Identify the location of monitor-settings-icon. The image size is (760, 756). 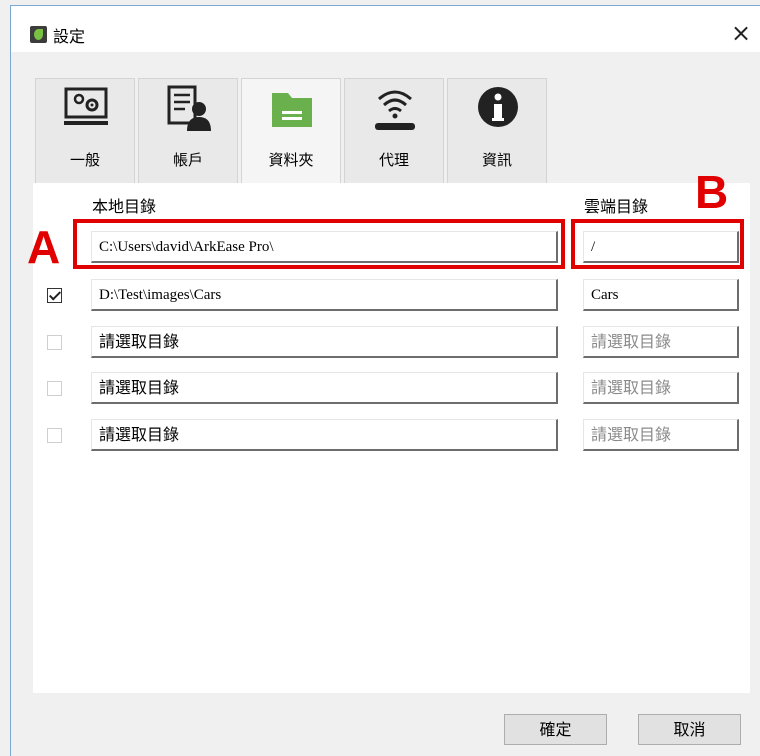
(86, 106).